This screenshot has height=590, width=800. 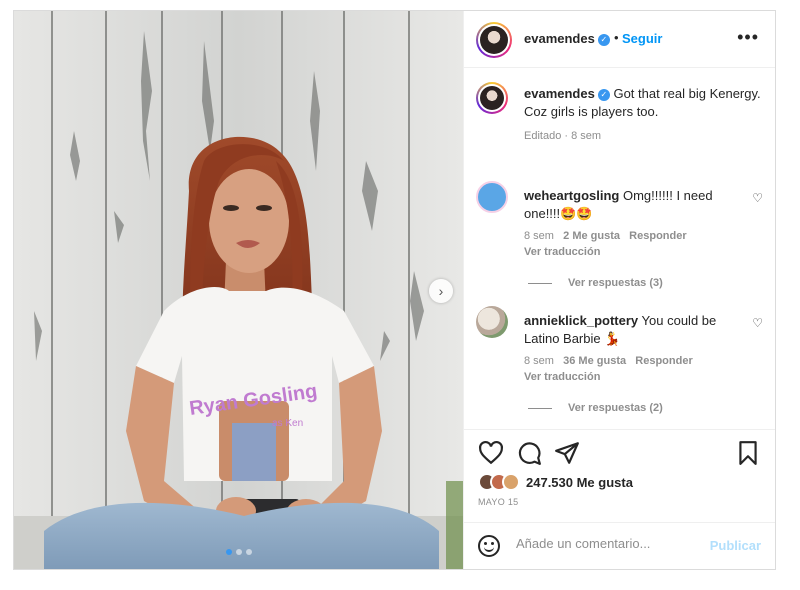 I want to click on post-date: MAYO 15, so click(x=498, y=502).